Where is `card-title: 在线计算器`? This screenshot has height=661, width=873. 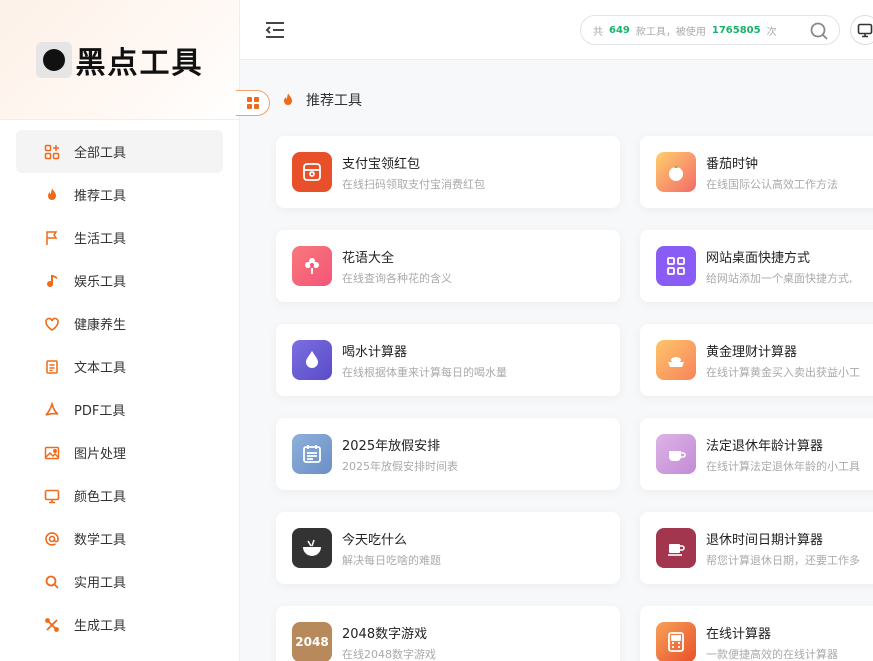
card-title: 在线计算器 is located at coordinates (739, 634).